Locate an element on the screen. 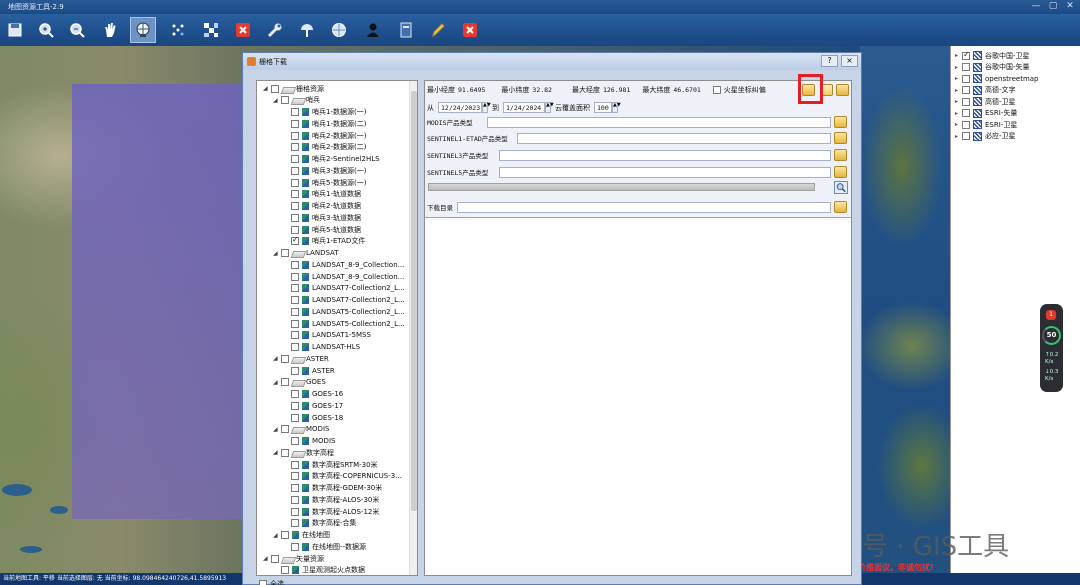  speed-widget: 1 50 ↑0.2 K/s ↓0.3 K/s is located at coordinates (1051, 348).